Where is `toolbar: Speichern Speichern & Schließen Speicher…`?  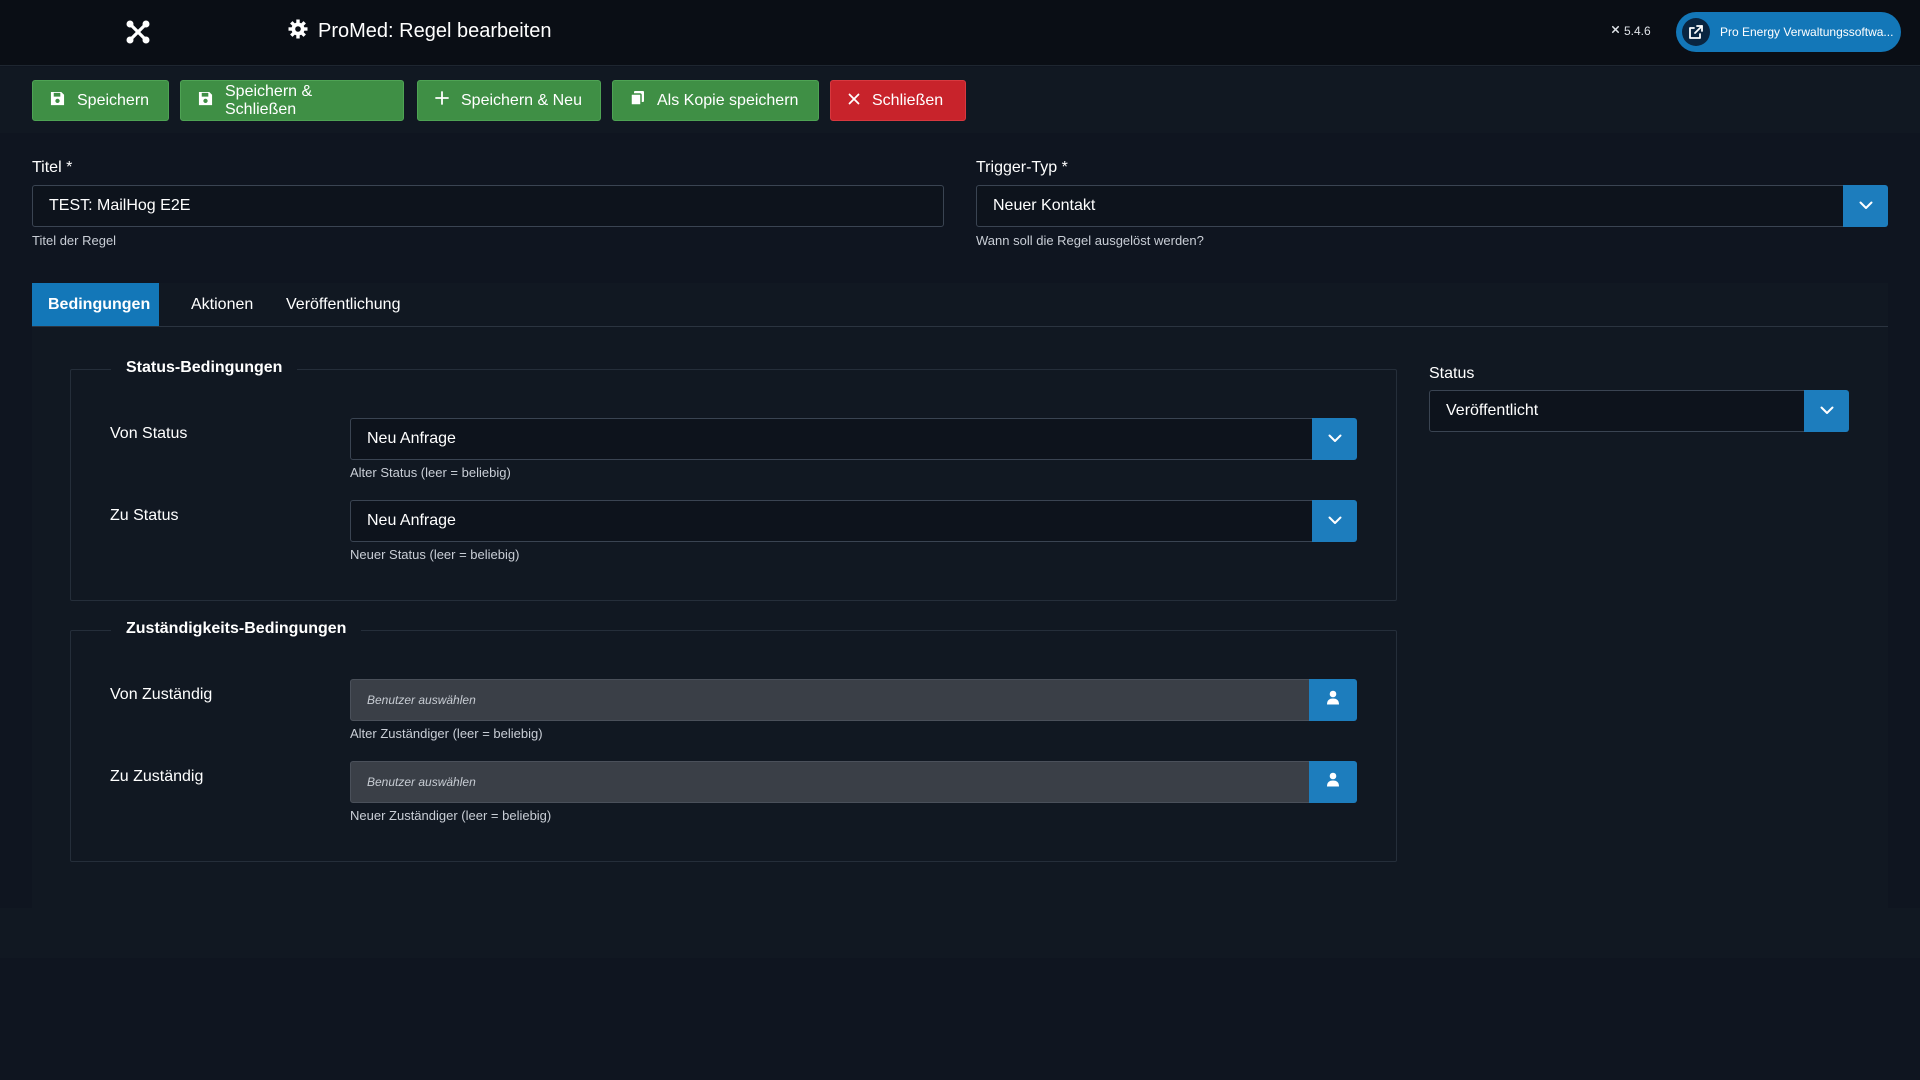 toolbar: Speichern Speichern & Schließen Speicher… is located at coordinates (960, 100).